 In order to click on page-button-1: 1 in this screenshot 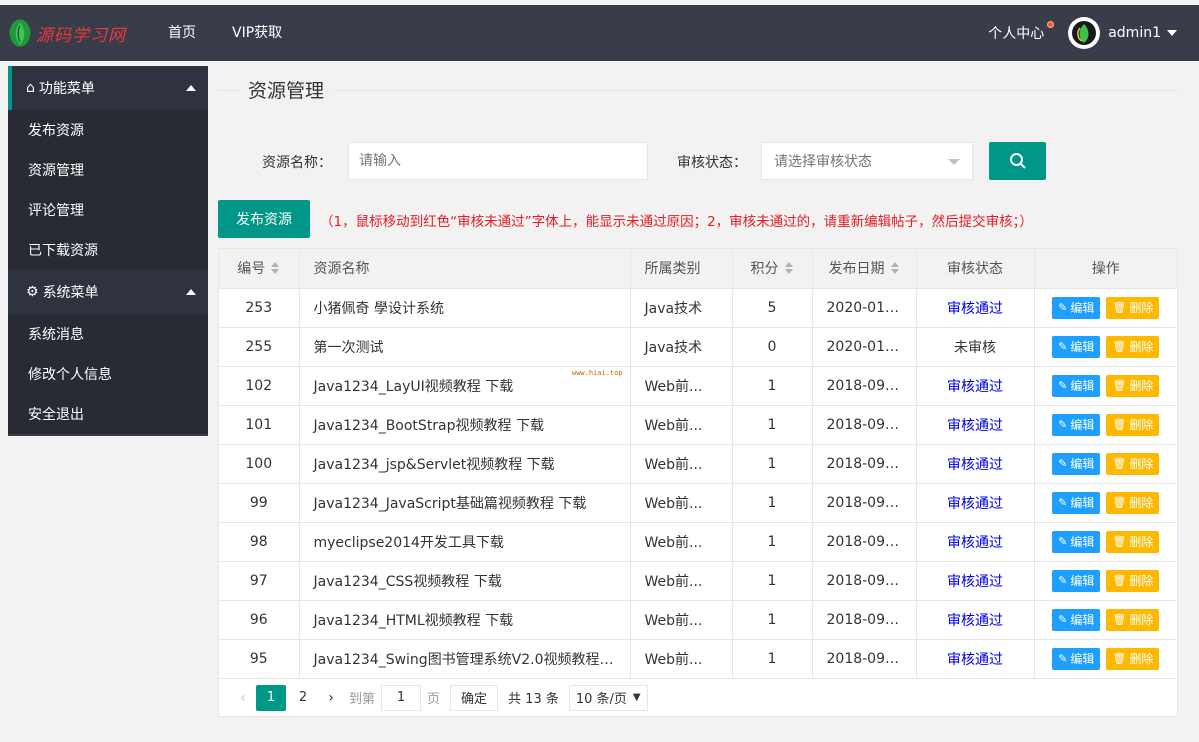, I will do `click(271, 697)`.